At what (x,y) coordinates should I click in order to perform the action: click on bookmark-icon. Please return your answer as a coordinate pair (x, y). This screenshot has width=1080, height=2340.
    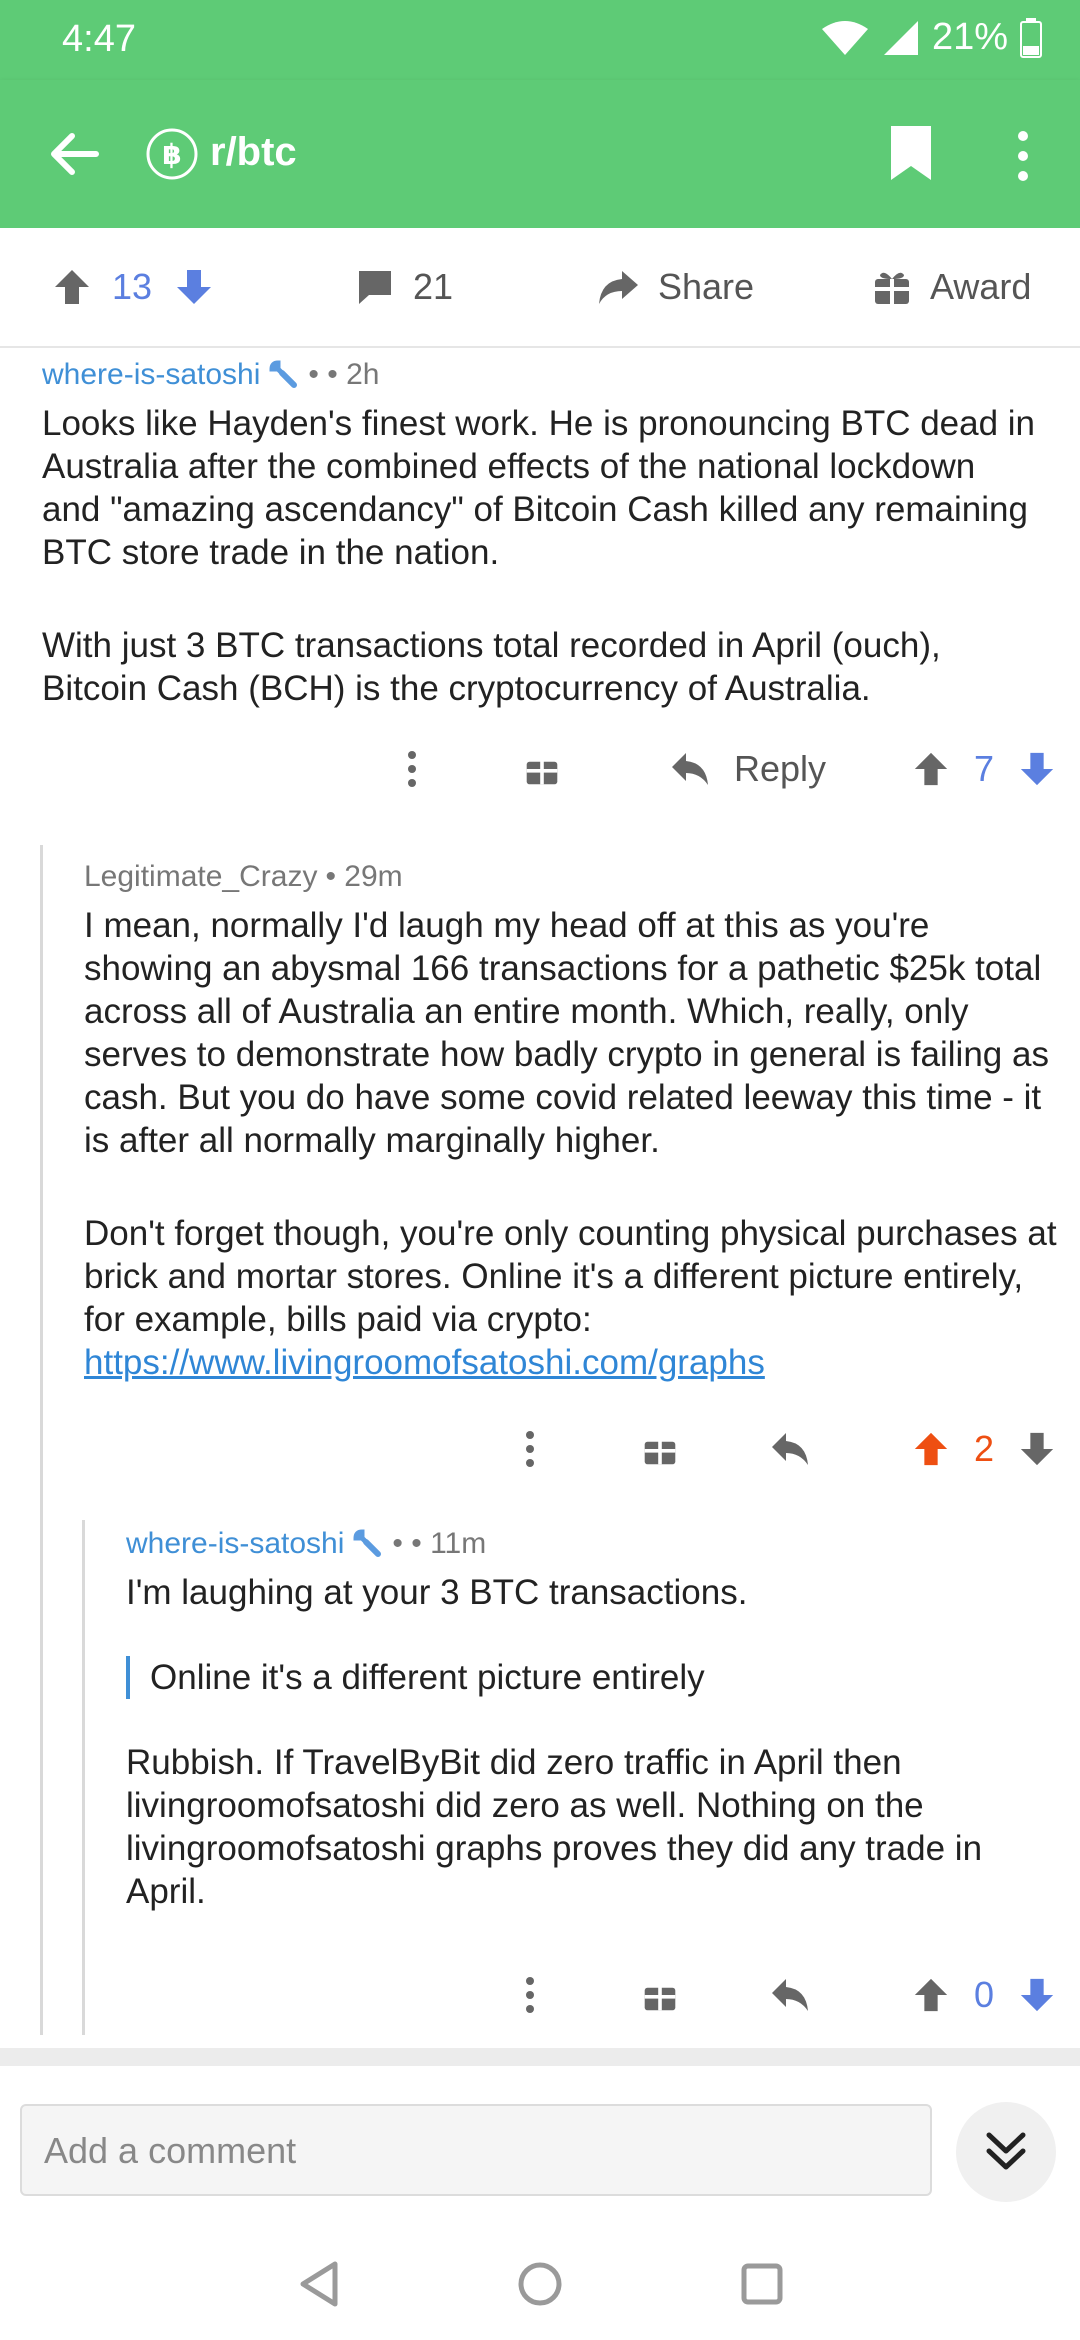
    Looking at the image, I should click on (911, 153).